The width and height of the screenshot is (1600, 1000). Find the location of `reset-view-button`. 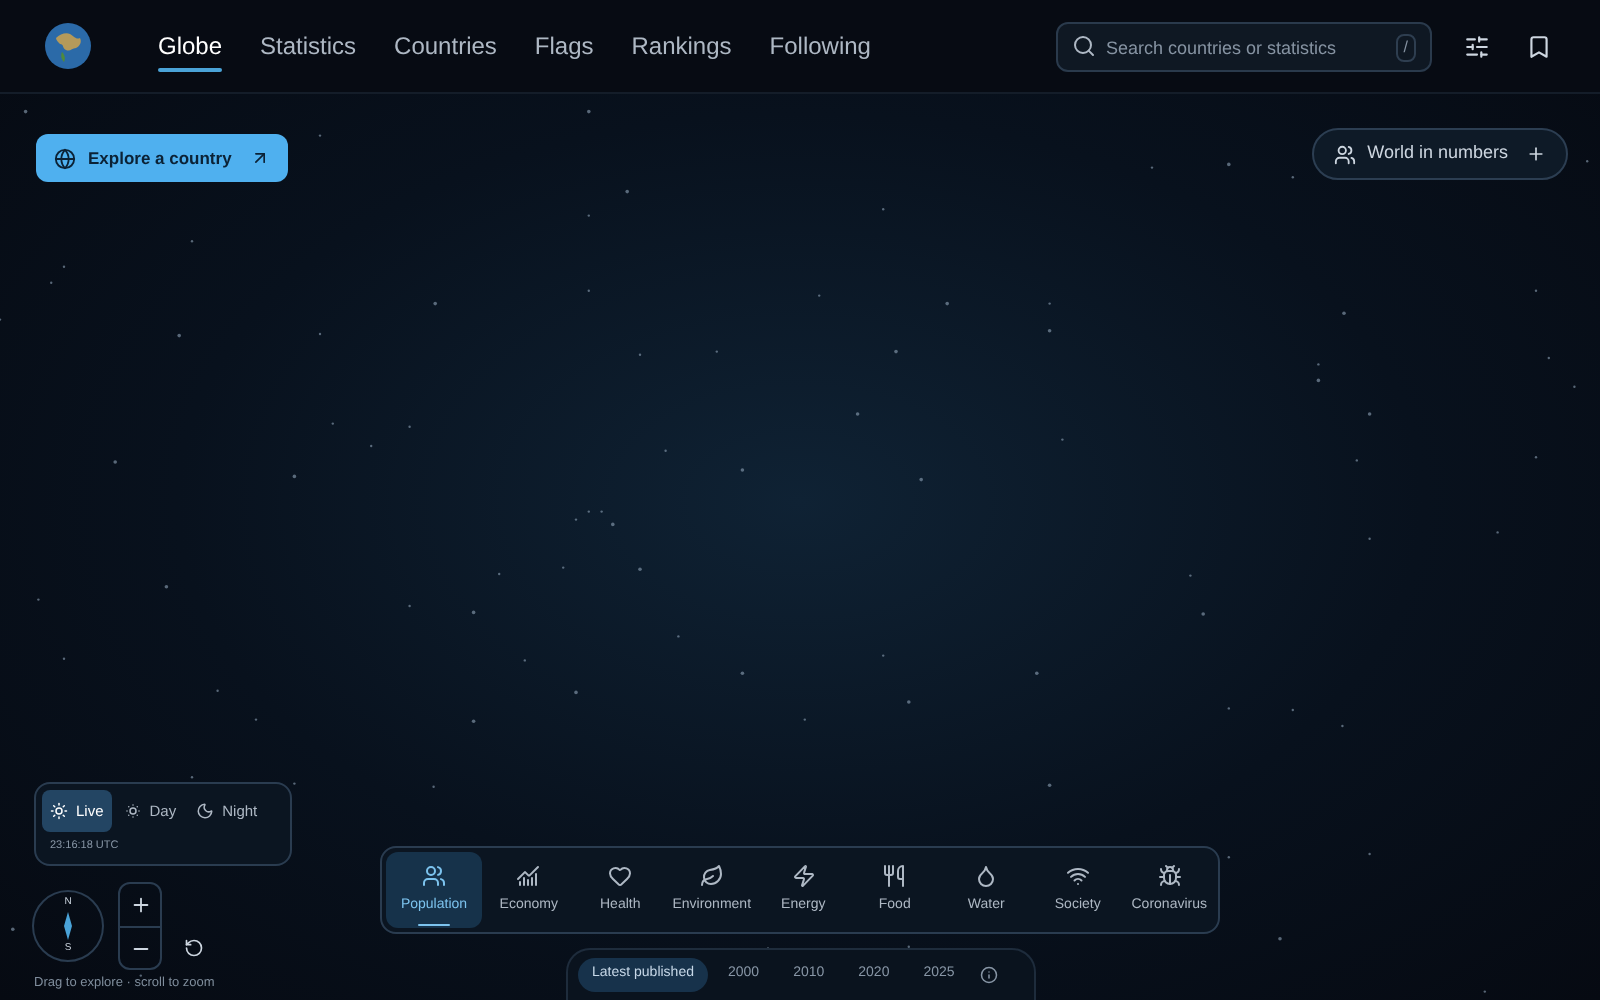

reset-view-button is located at coordinates (194, 948).